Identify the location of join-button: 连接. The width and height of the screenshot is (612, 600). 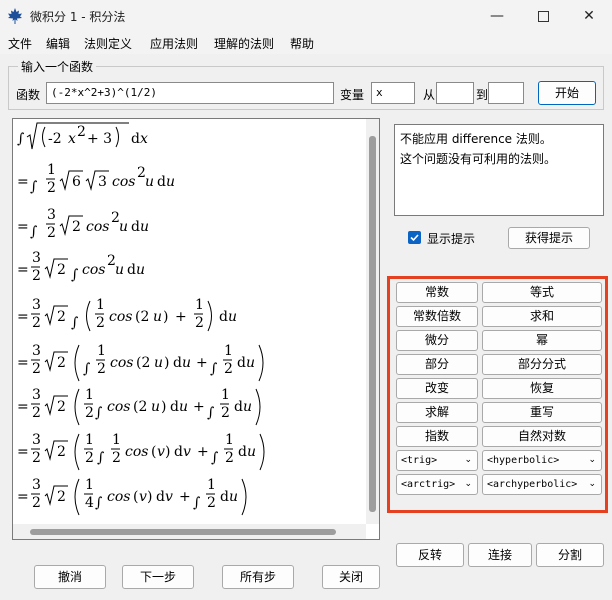
(500, 555).